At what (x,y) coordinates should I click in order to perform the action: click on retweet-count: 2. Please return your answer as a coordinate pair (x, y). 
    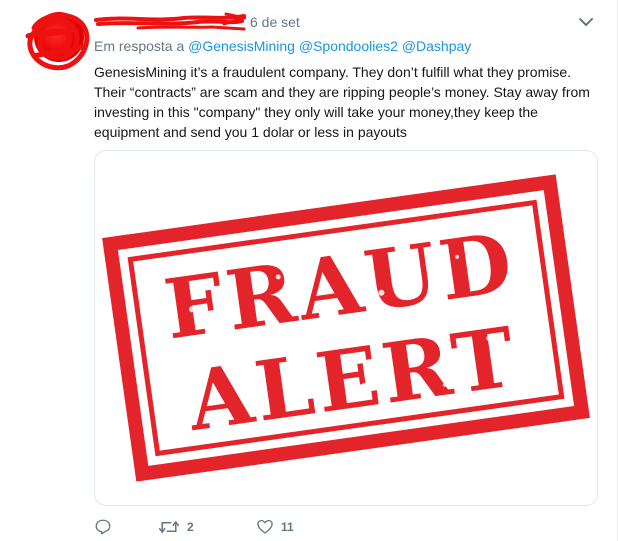
    Looking at the image, I should click on (190, 527).